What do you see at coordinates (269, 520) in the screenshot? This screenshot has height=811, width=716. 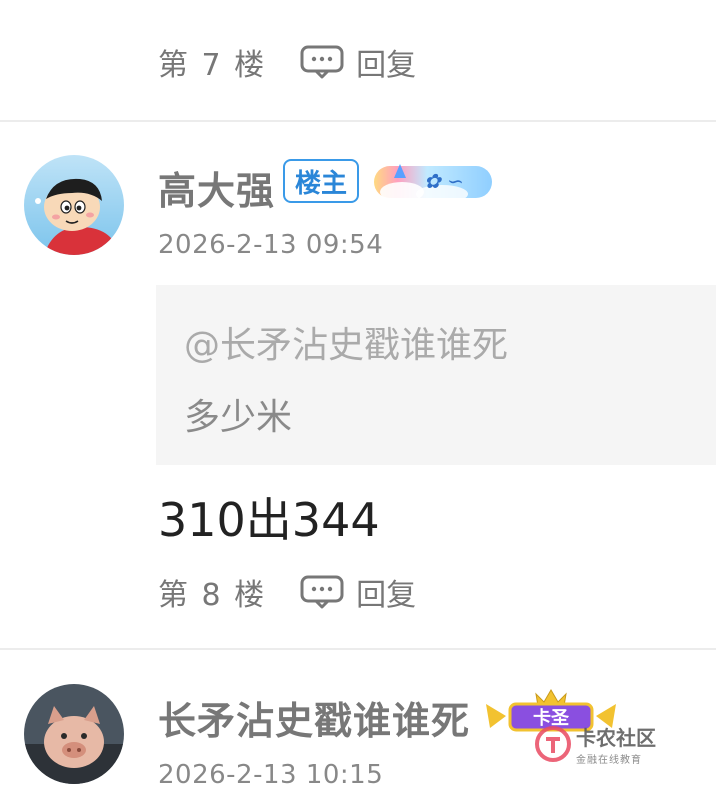 I see `post-content: 310出344` at bounding box center [269, 520].